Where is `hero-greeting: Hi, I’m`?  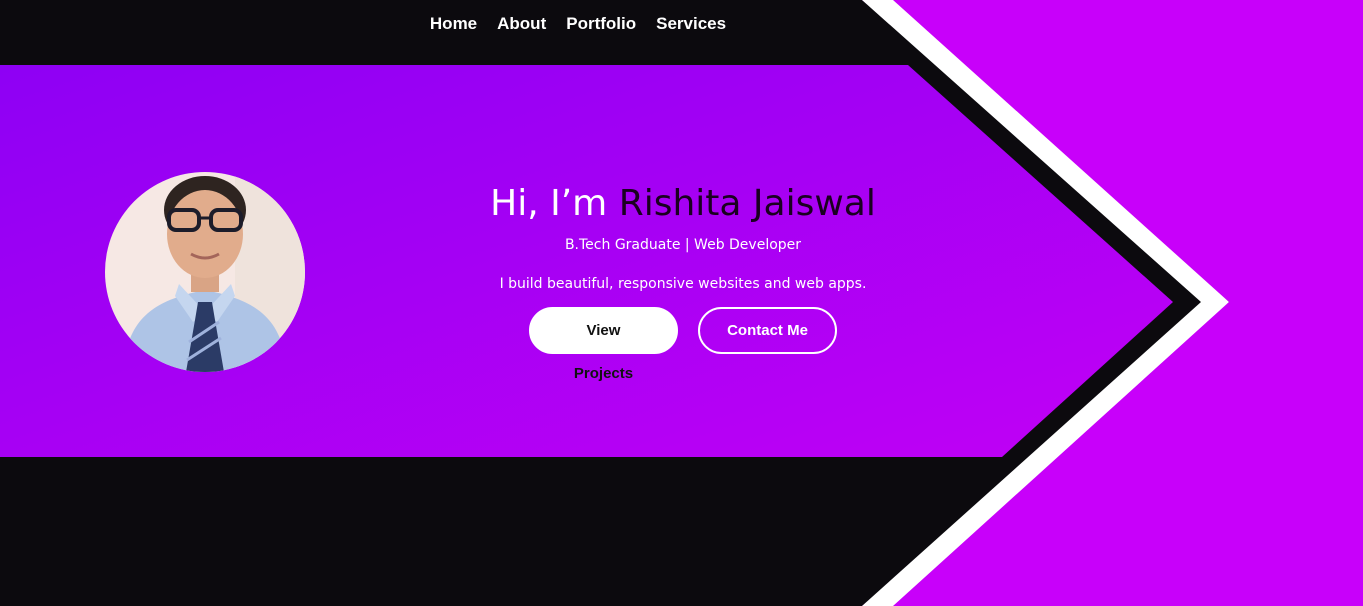
hero-greeting: Hi, I’m is located at coordinates (549, 203).